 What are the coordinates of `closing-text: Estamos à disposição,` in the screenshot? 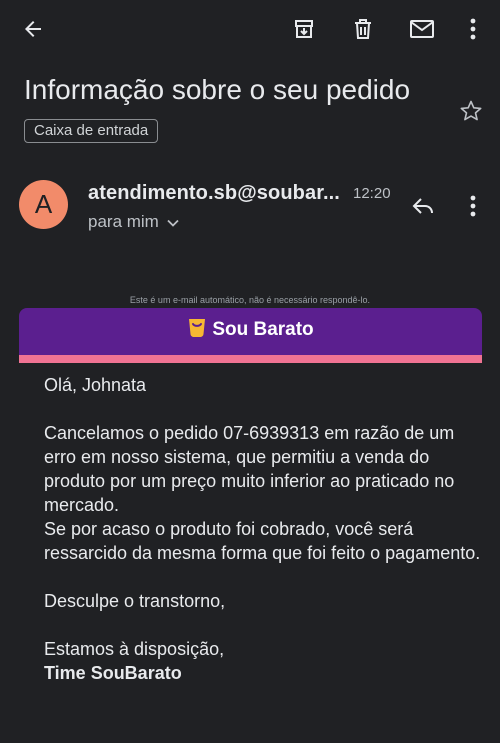 It's located at (134, 649).